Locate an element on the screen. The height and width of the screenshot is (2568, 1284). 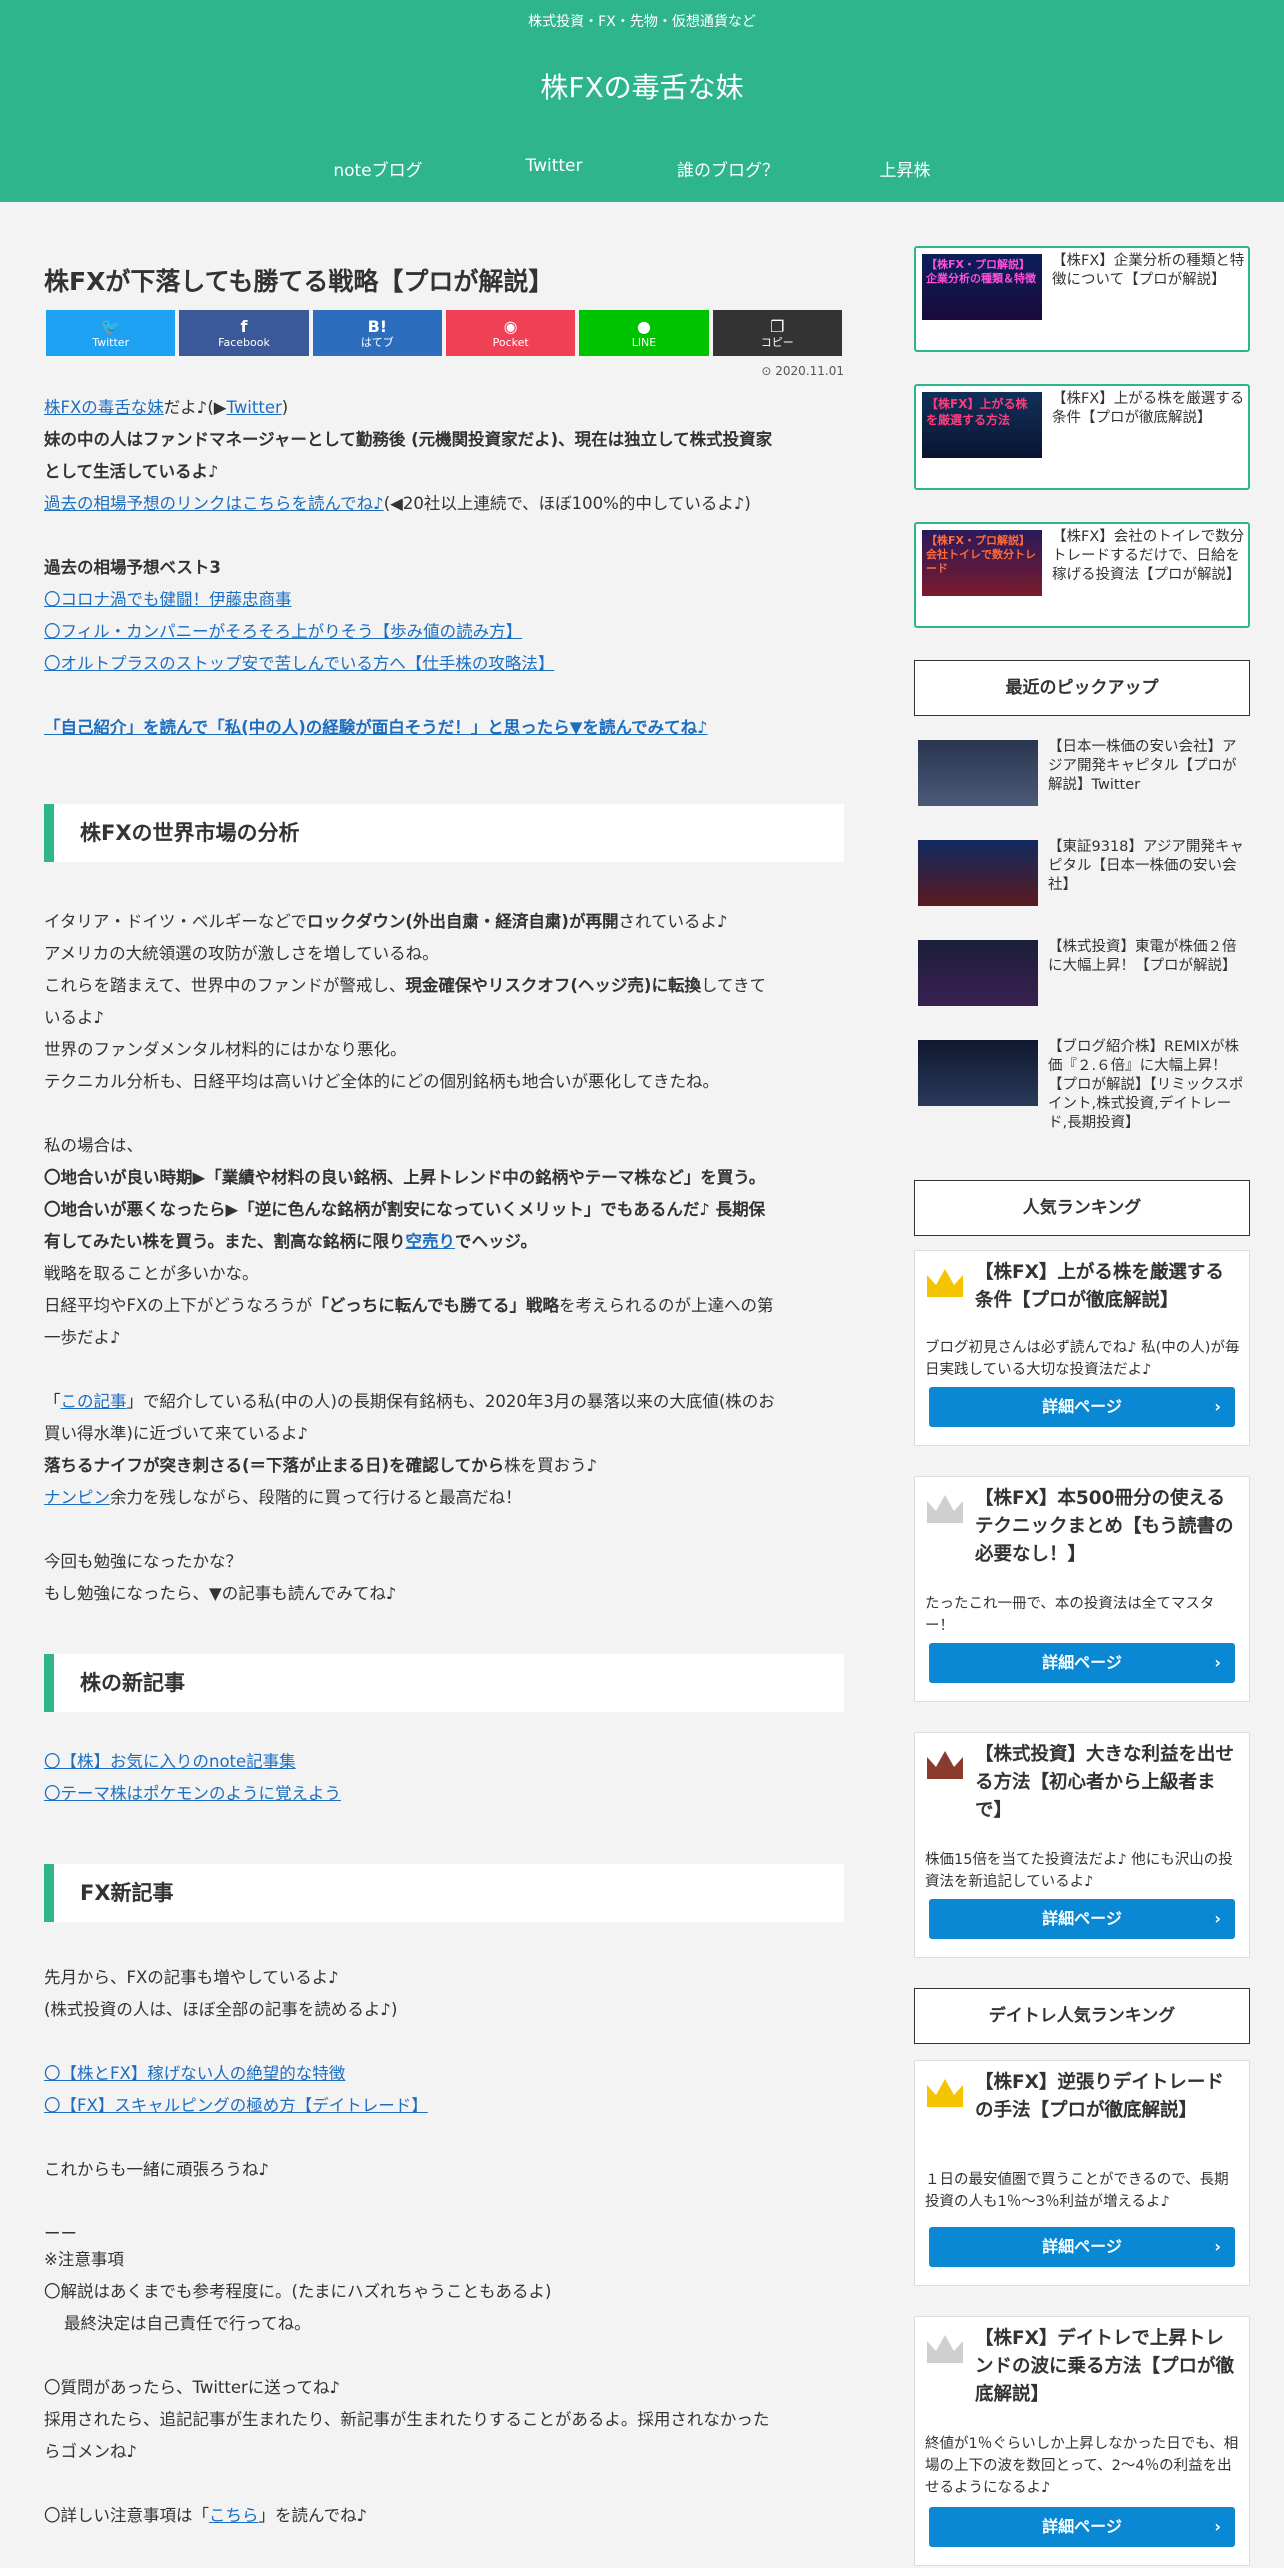
nav-item-note: noteブログ is located at coordinates (377, 168).